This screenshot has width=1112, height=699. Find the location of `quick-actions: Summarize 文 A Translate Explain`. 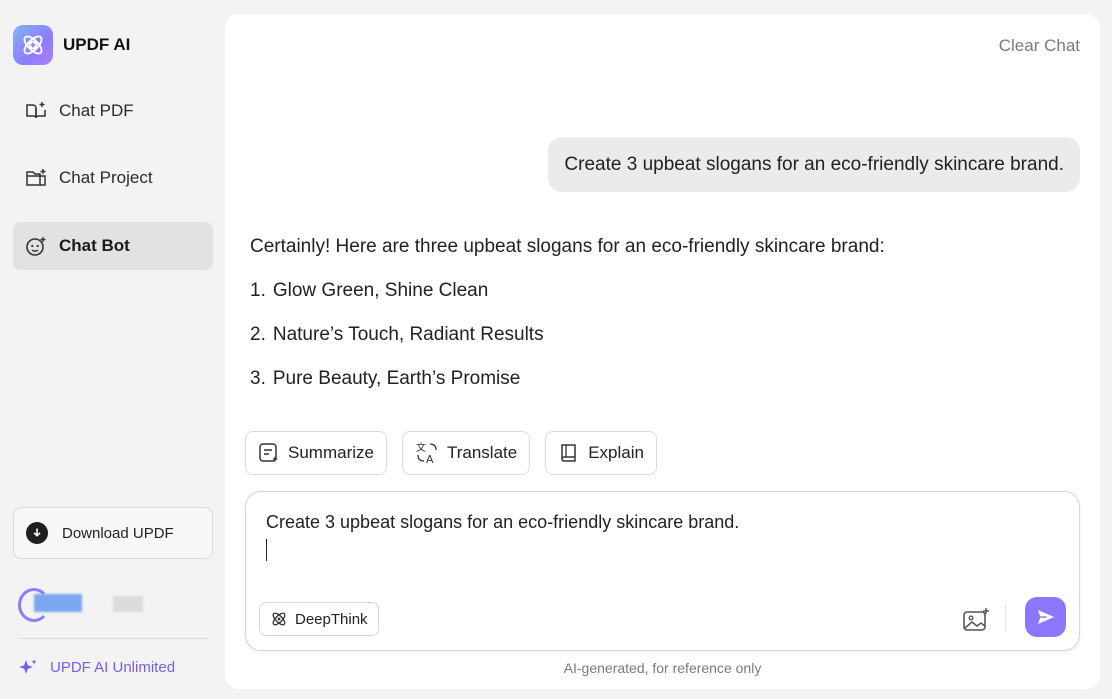

quick-actions: Summarize 文 A Translate Explain is located at coordinates (451, 453).